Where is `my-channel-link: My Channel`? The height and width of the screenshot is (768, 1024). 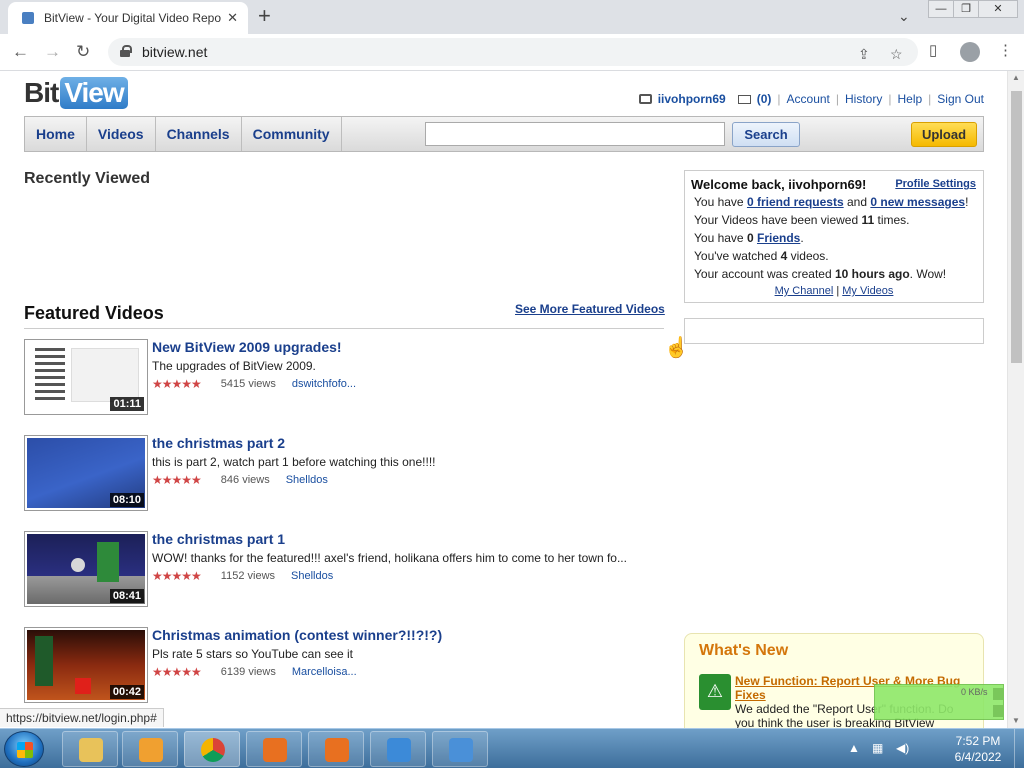
my-channel-link: My Channel is located at coordinates (804, 291).